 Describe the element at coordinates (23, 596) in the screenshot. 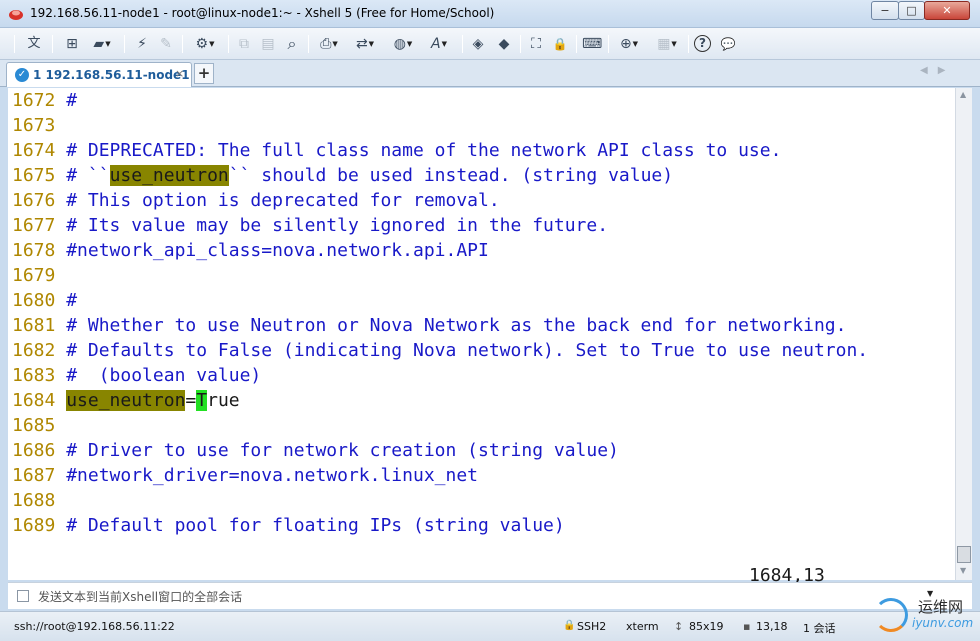

I see `send-all-checkbox` at that location.